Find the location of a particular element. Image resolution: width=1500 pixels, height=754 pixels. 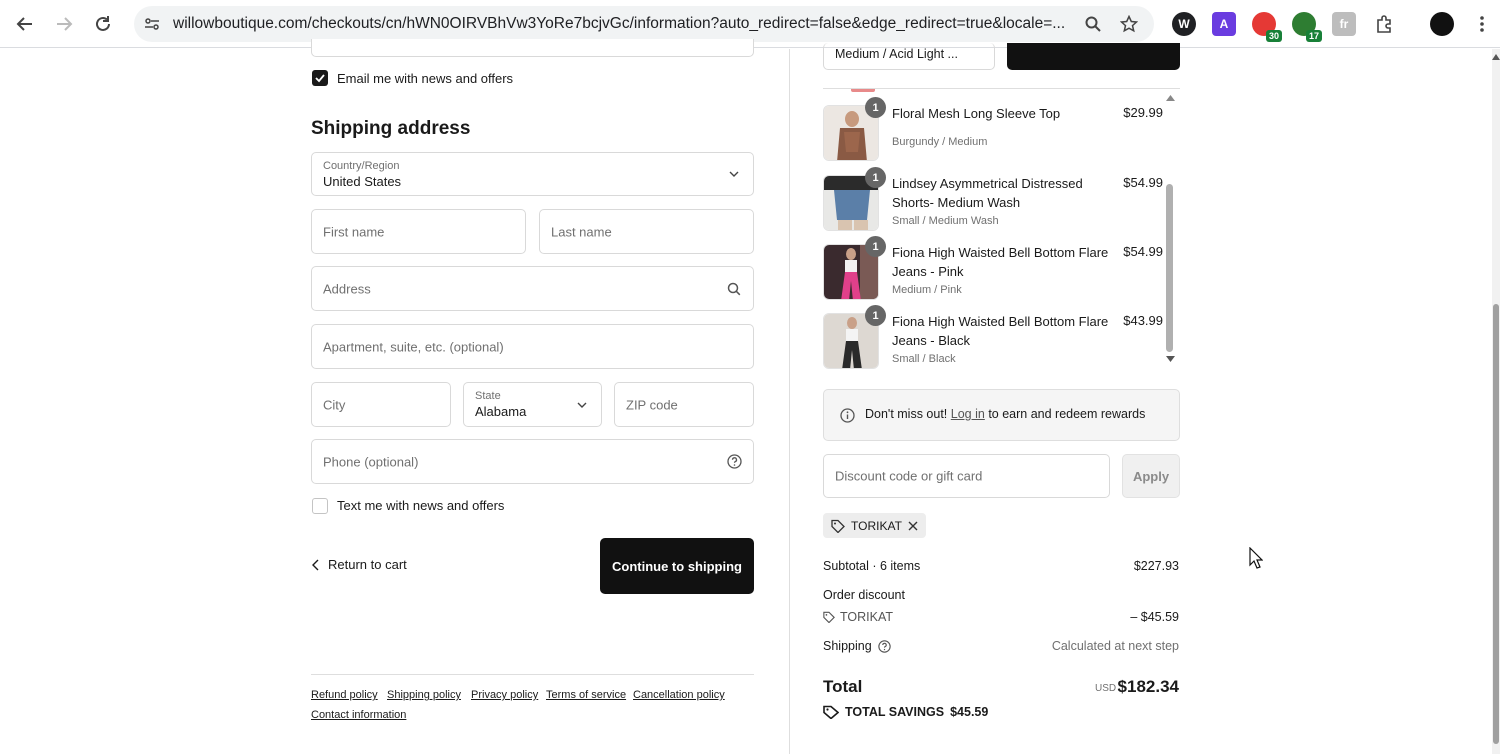

return-to-cart-label: Return to cart is located at coordinates (367, 564).